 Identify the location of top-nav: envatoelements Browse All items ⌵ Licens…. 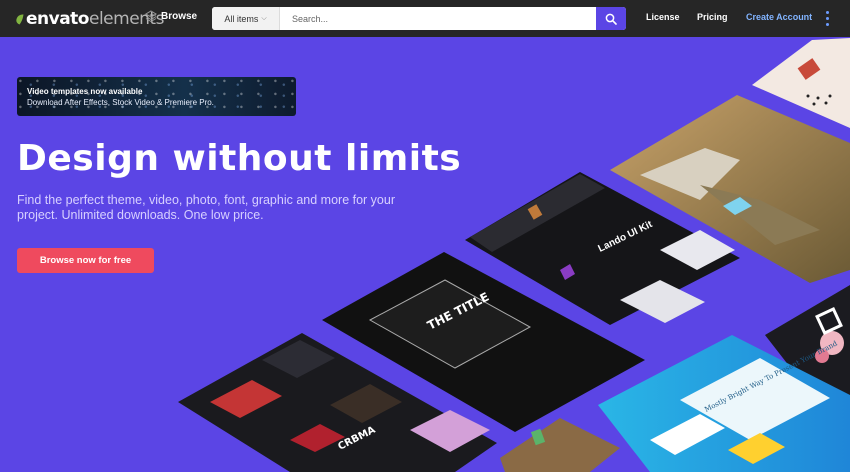
(425, 18).